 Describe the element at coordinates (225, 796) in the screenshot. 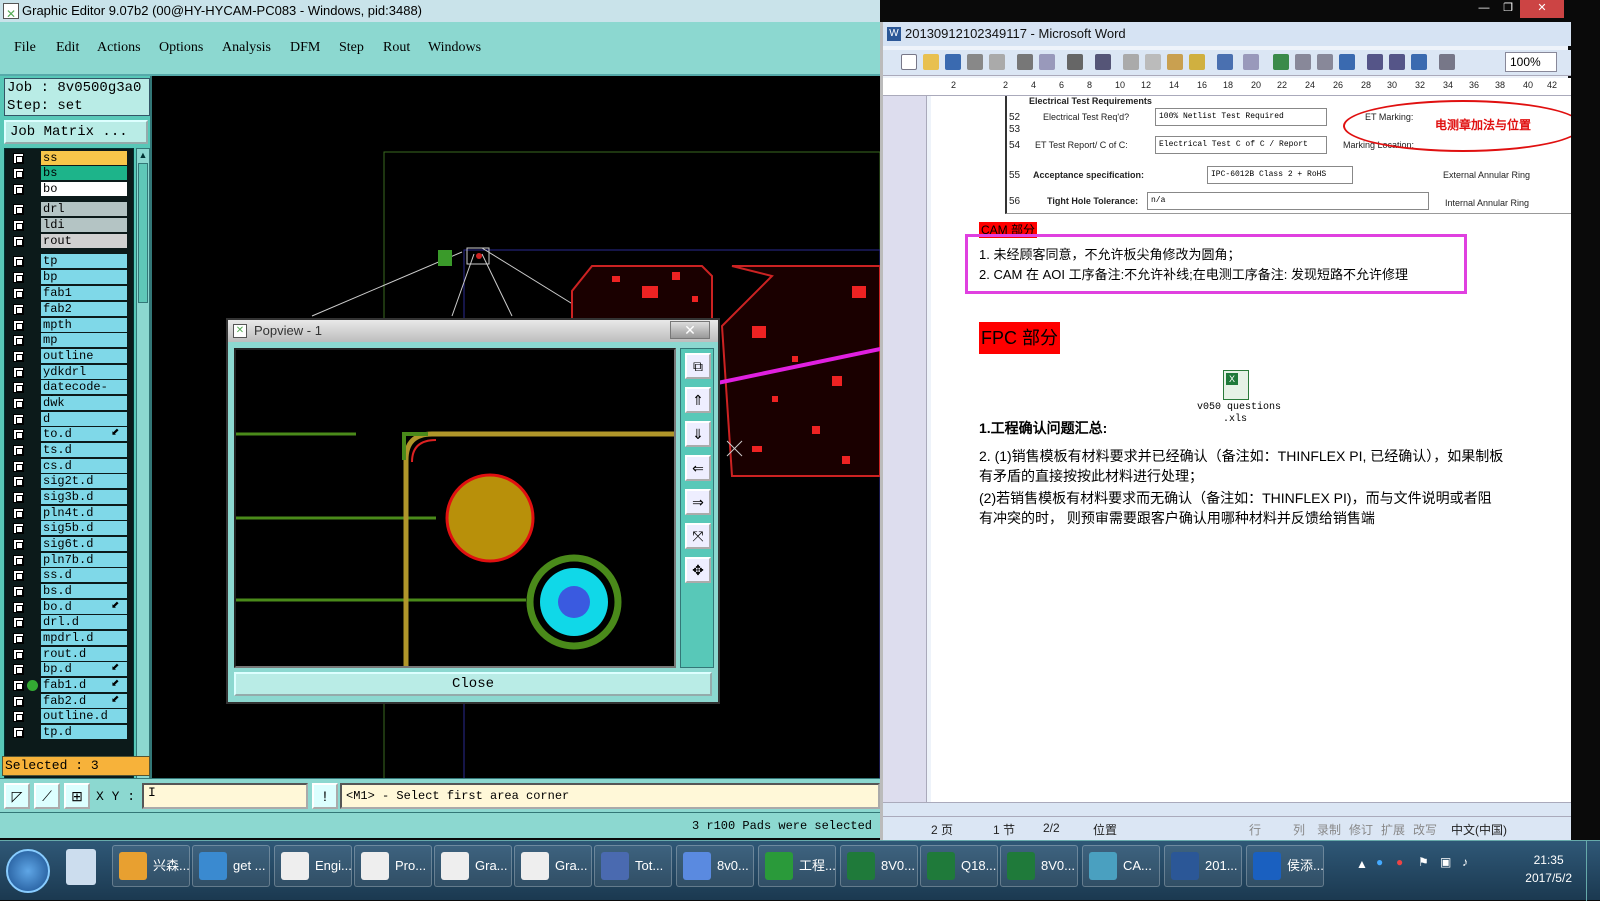

I see `xy-input: I` at that location.